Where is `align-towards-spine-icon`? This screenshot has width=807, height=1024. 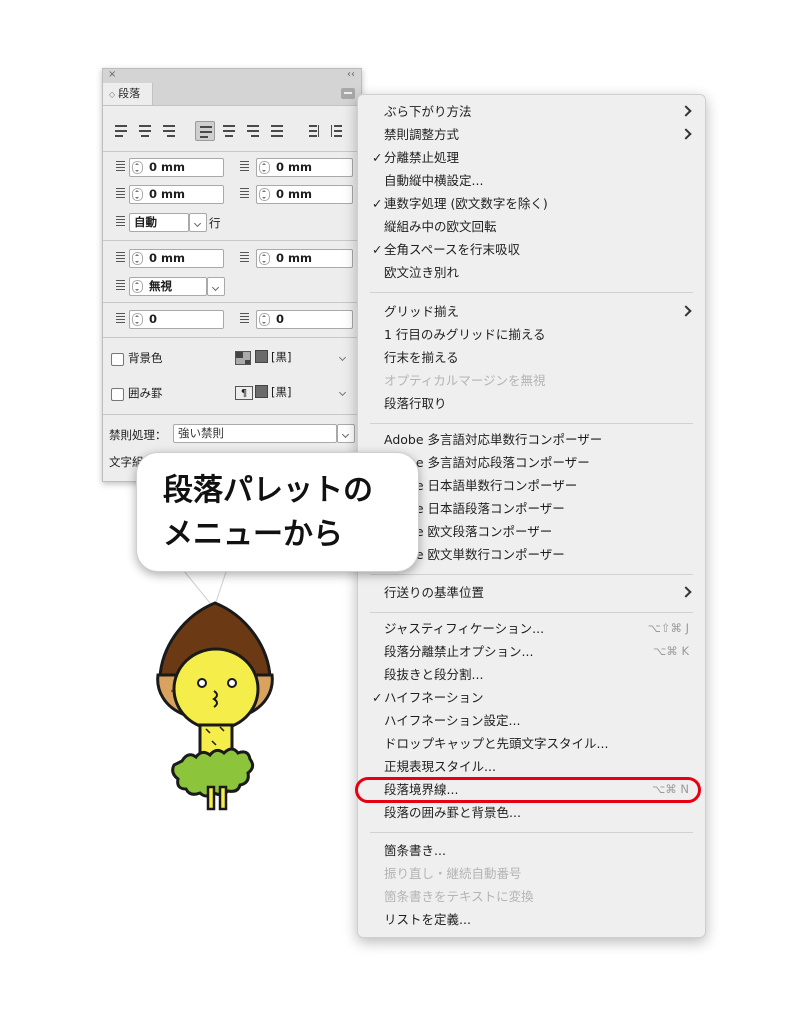
align-towards-spine-icon is located at coordinates (313, 131).